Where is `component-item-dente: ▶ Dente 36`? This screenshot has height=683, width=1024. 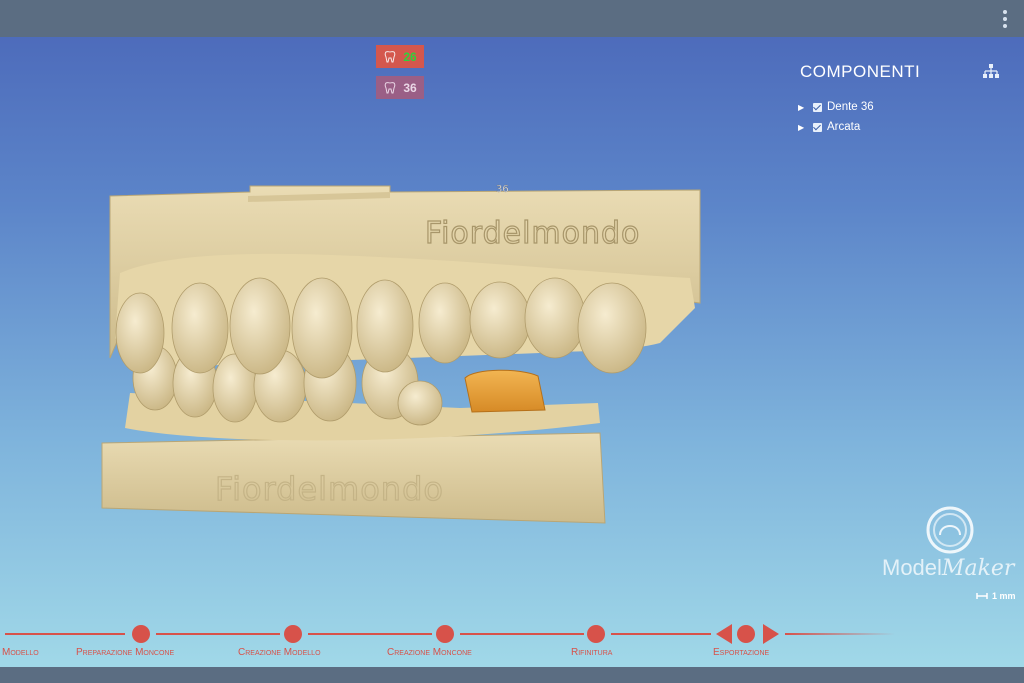
component-item-dente: ▶ Dente 36 is located at coordinates (836, 107).